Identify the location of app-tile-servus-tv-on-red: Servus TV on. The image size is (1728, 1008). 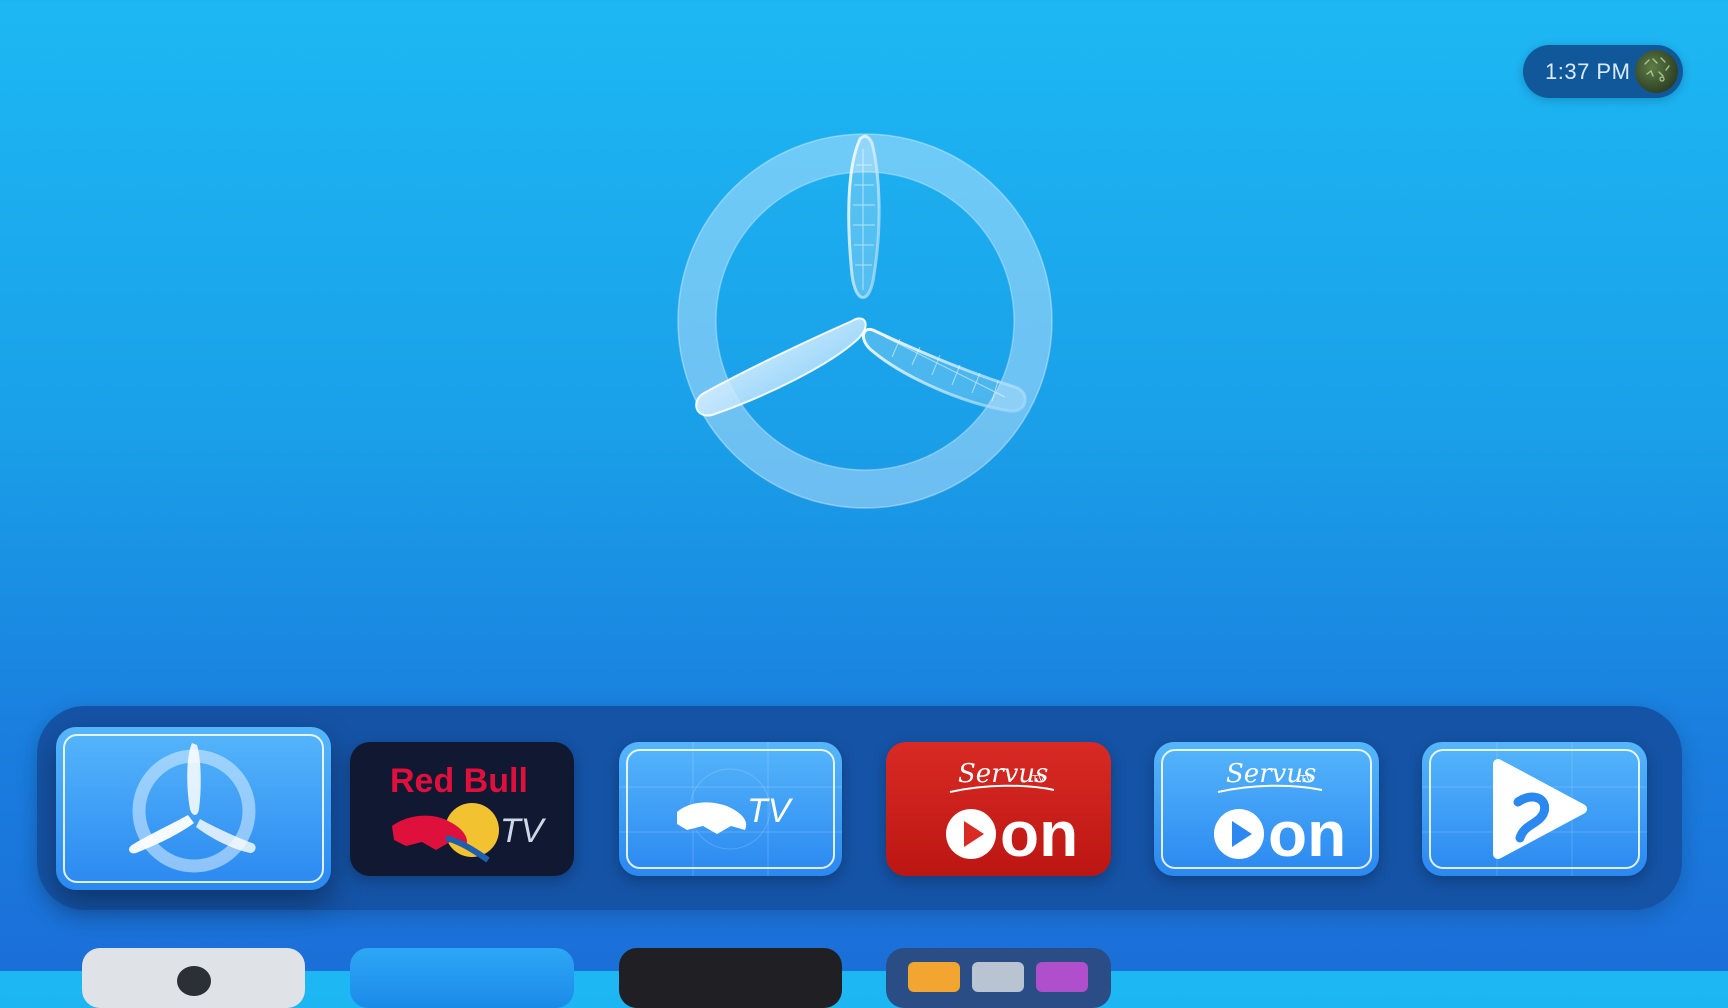
(998, 809).